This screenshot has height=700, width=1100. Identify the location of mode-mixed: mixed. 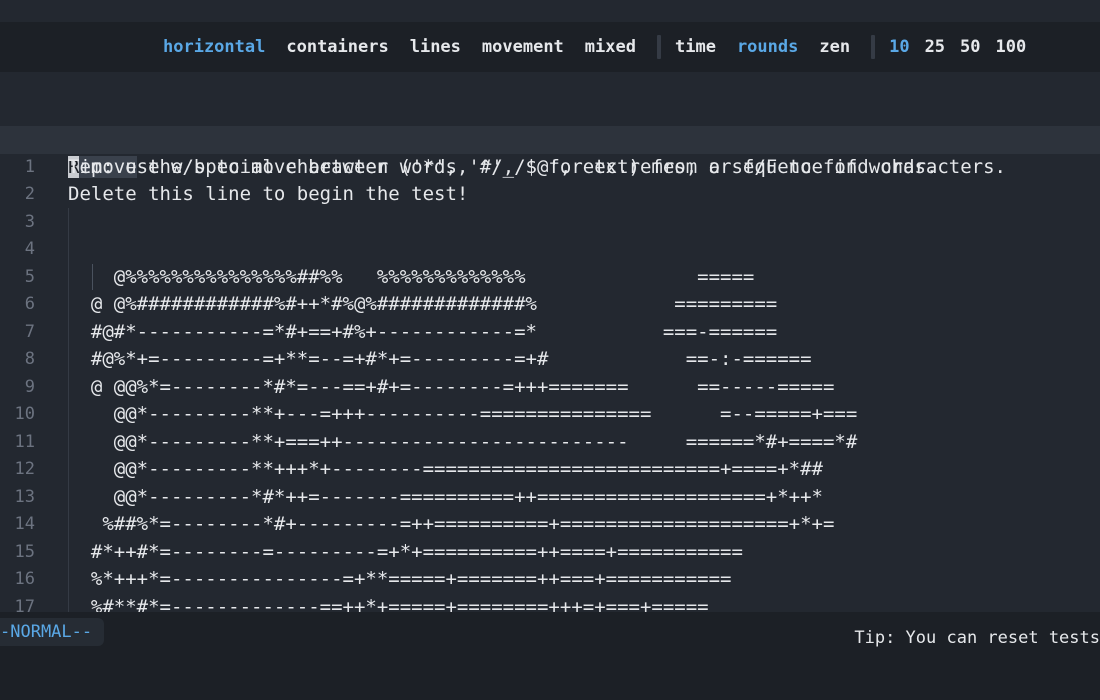
(610, 47).